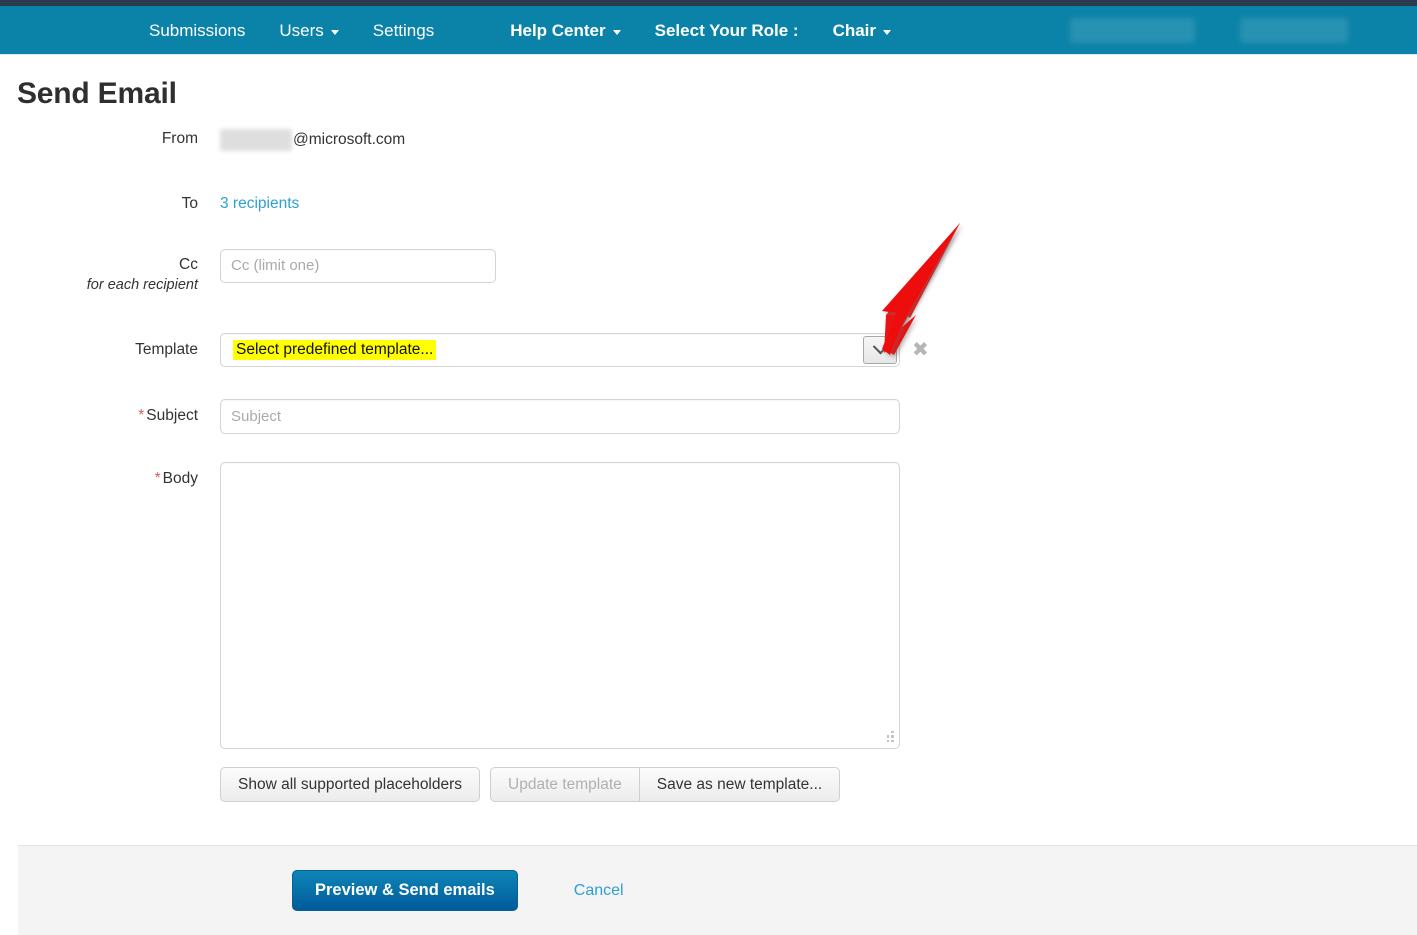  What do you see at coordinates (358, 265) in the screenshot?
I see `cc-input` at bounding box center [358, 265].